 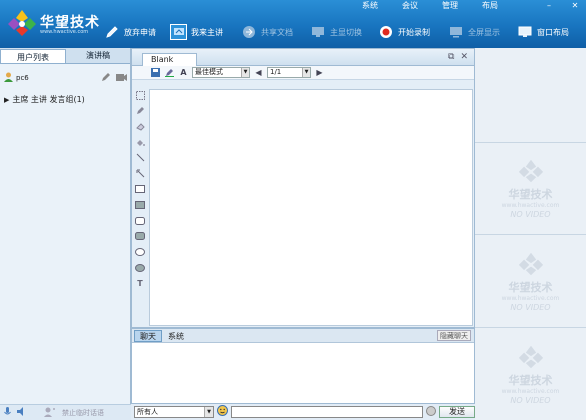 What do you see at coordinates (65, 78) in the screenshot?
I see `user-row: pc6` at bounding box center [65, 78].